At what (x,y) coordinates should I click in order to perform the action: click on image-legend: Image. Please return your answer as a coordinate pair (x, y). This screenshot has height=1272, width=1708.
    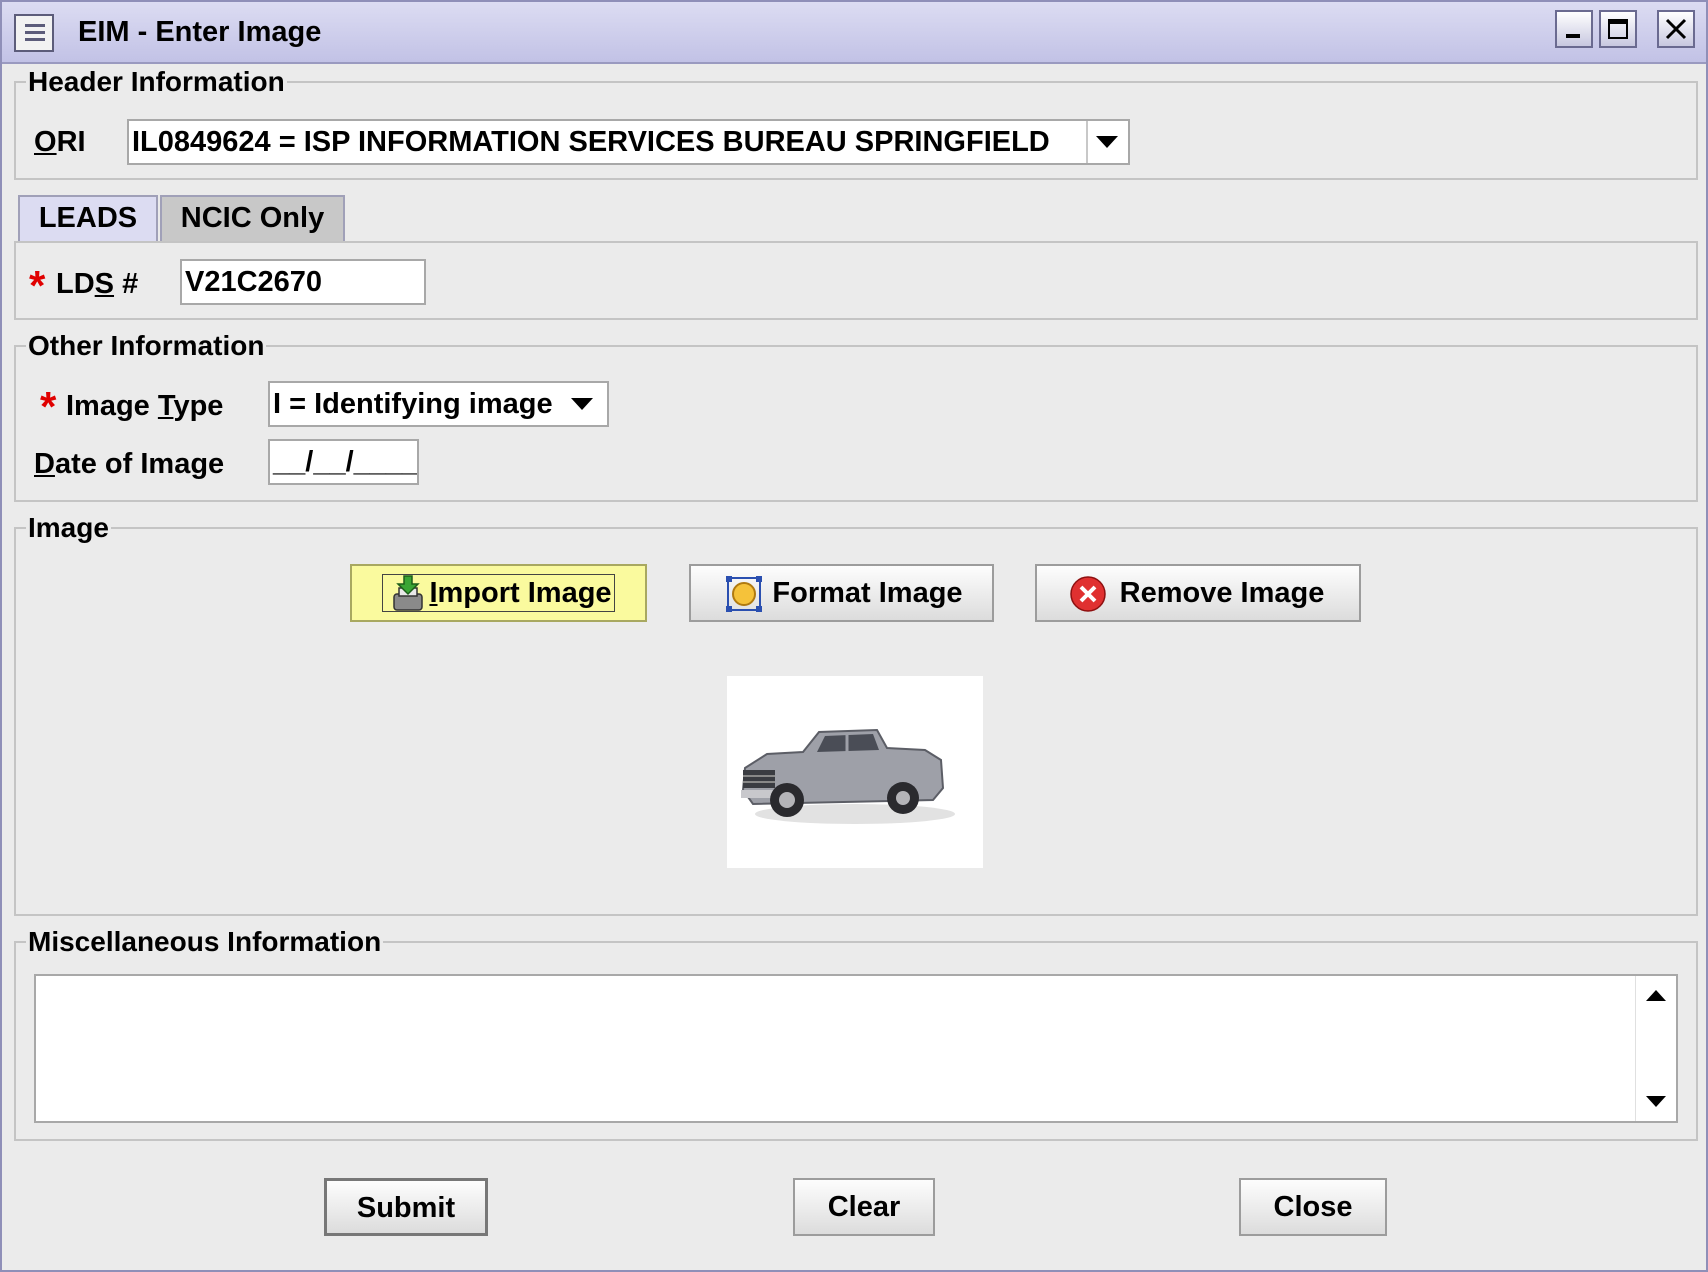
    Looking at the image, I should click on (68, 527).